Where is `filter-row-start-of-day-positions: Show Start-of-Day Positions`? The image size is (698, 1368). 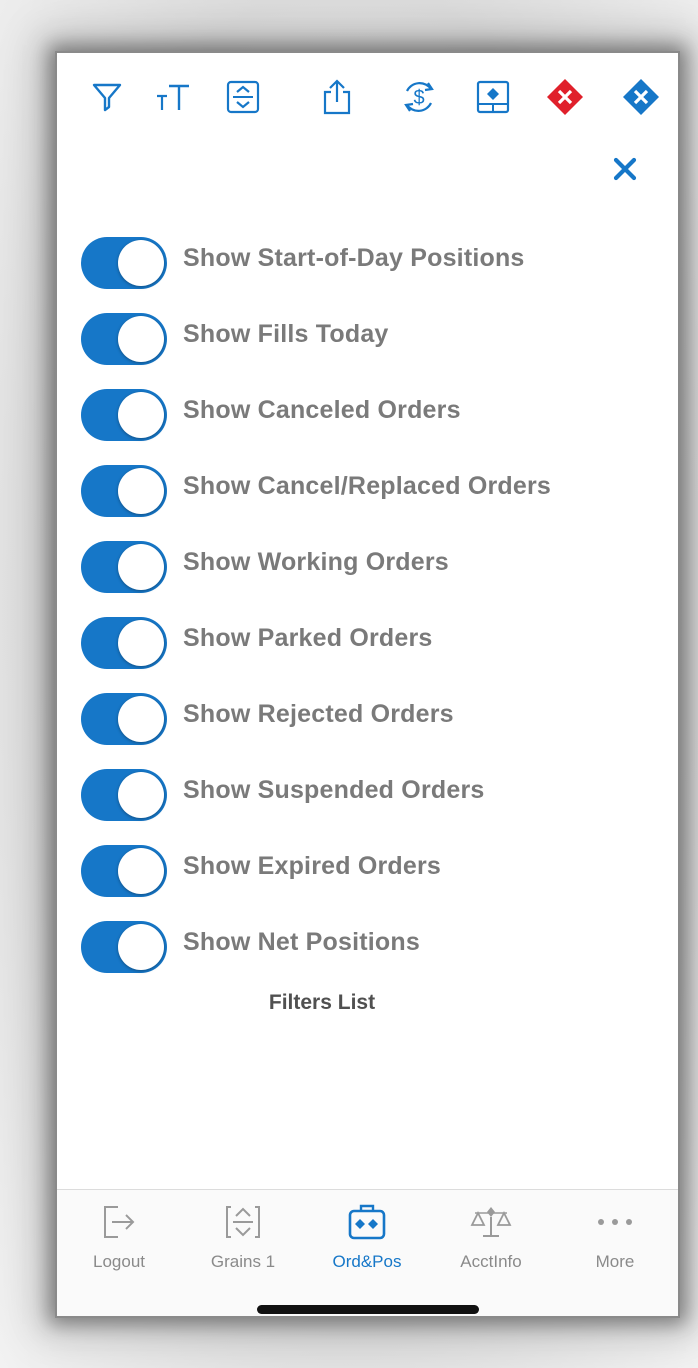 filter-row-start-of-day-positions: Show Start-of-Day Positions is located at coordinates (367, 267).